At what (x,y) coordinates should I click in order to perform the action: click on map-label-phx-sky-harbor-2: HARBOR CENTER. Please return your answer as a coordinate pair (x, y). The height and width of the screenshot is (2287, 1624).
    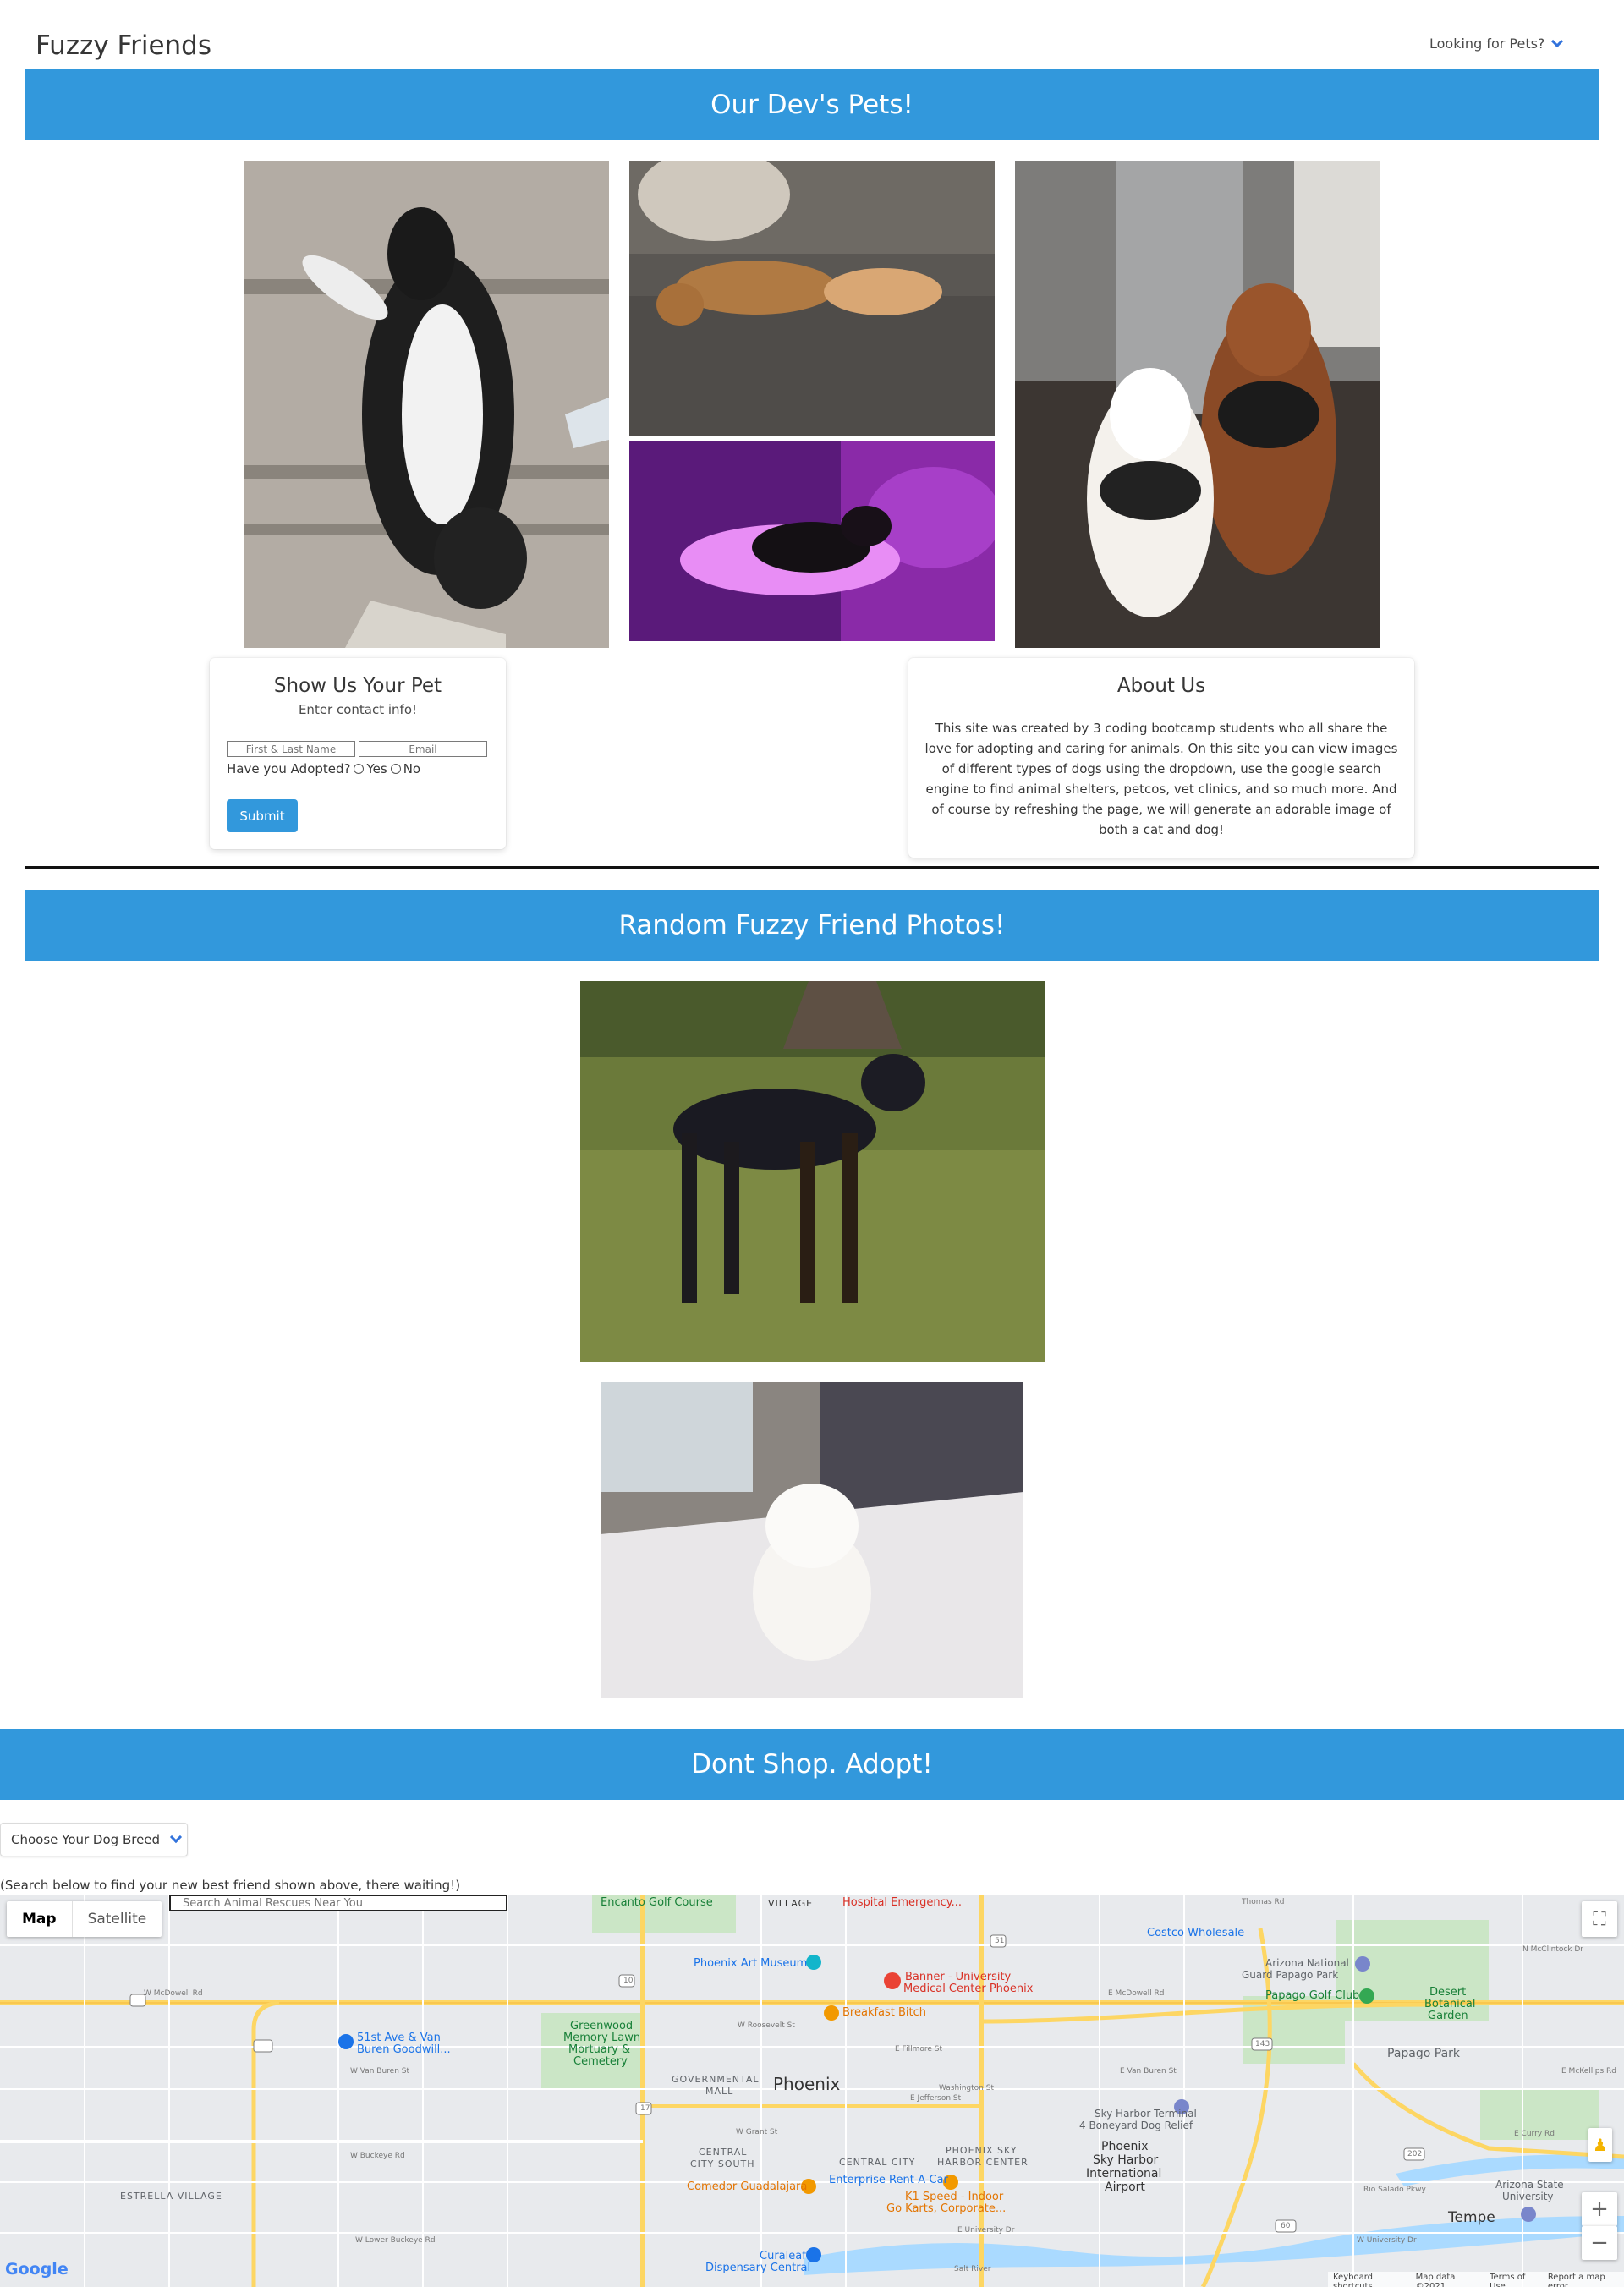
    Looking at the image, I should click on (983, 2162).